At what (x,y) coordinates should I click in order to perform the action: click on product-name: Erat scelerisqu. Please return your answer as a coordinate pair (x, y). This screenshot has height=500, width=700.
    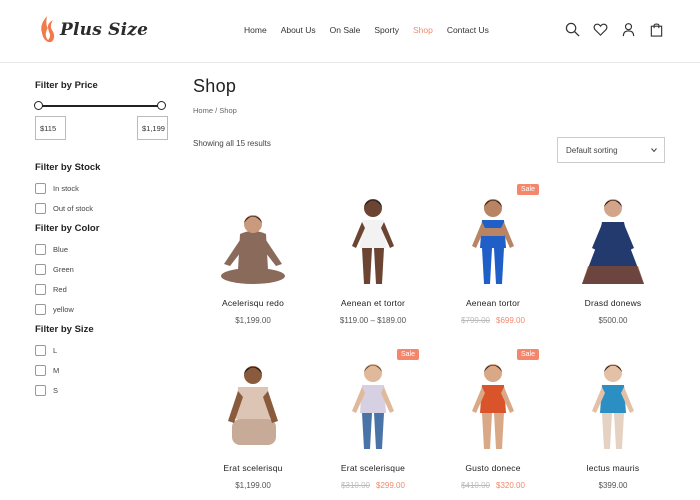
    Looking at the image, I should click on (253, 468).